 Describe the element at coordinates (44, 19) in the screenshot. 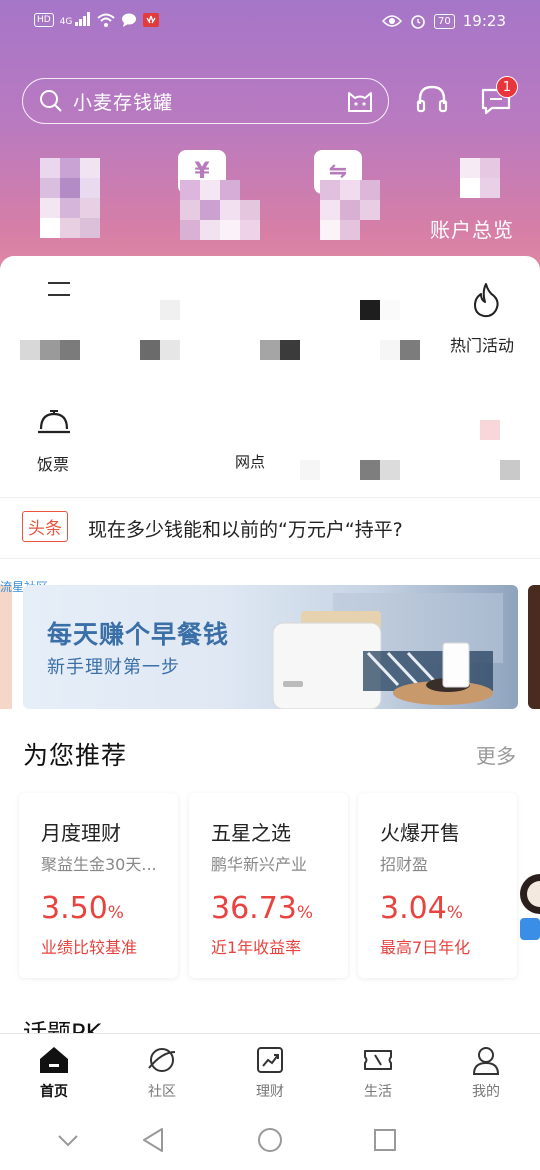

I see `hd-indicator: HD` at that location.